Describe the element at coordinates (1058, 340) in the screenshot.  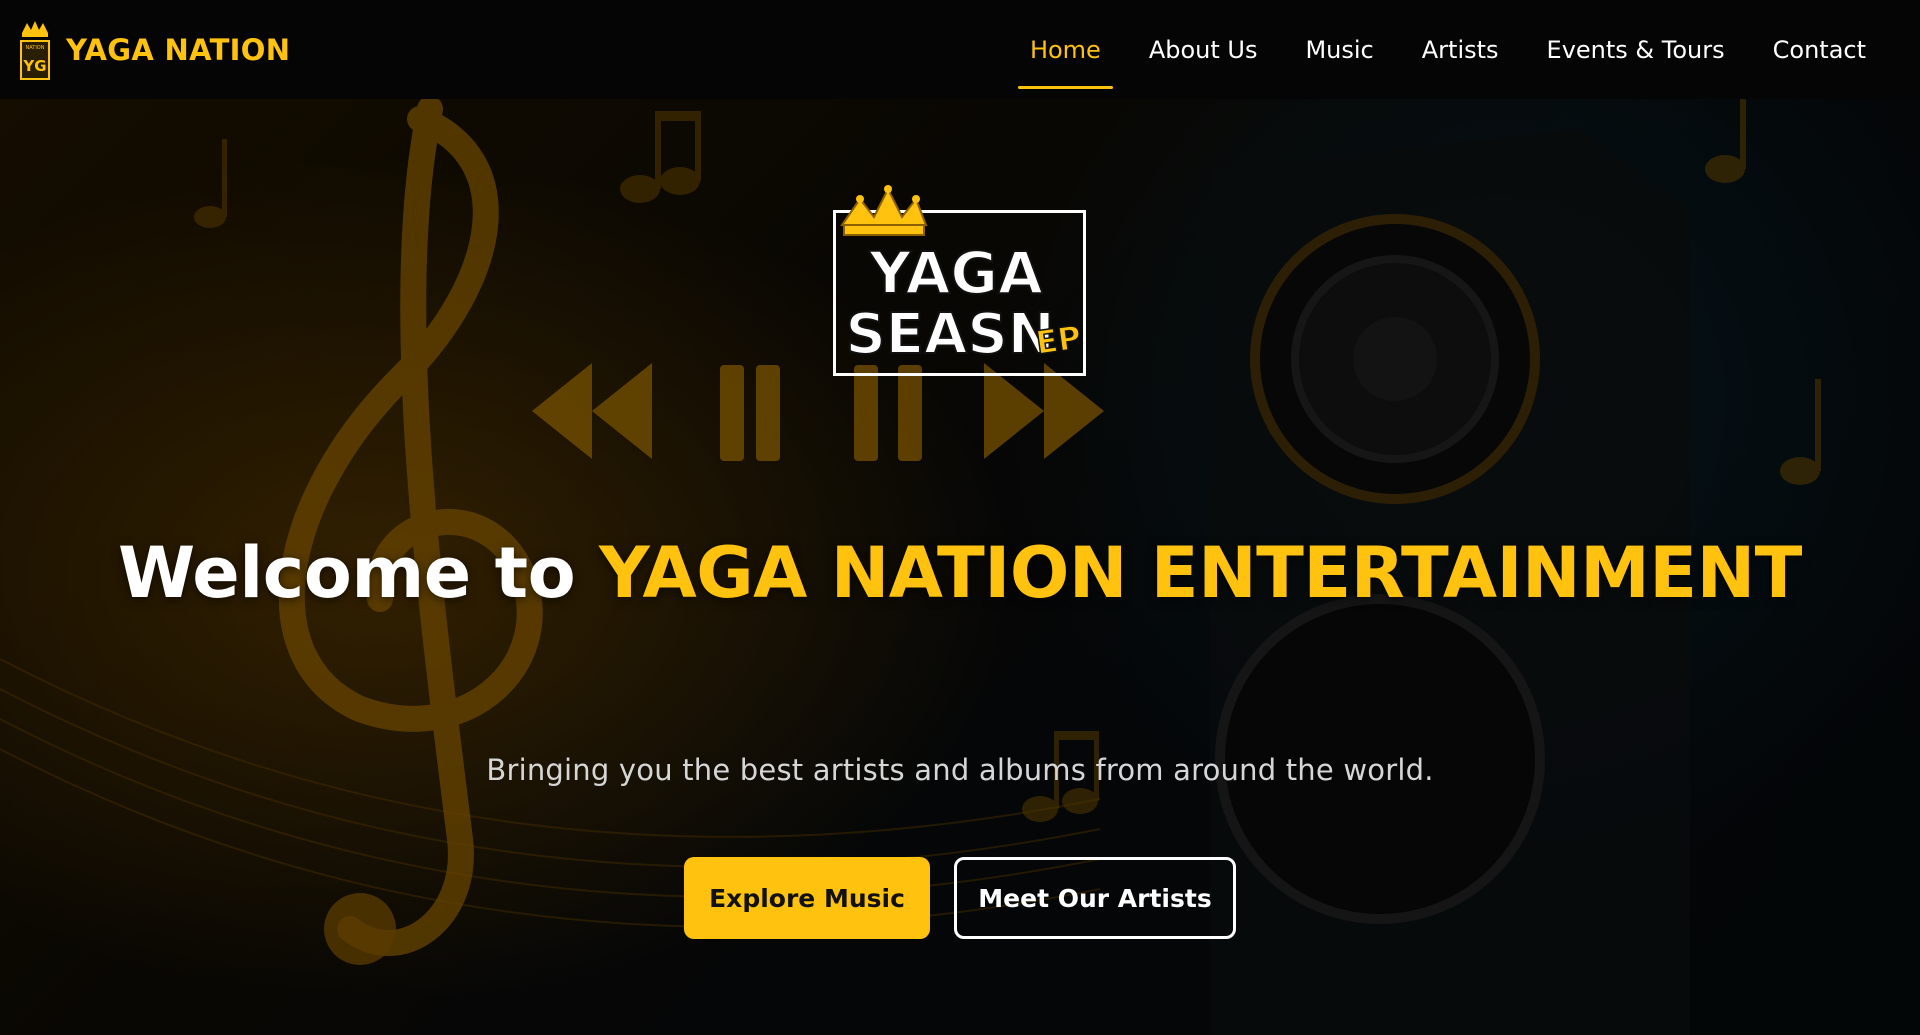
I see `svg-text: EP` at that location.